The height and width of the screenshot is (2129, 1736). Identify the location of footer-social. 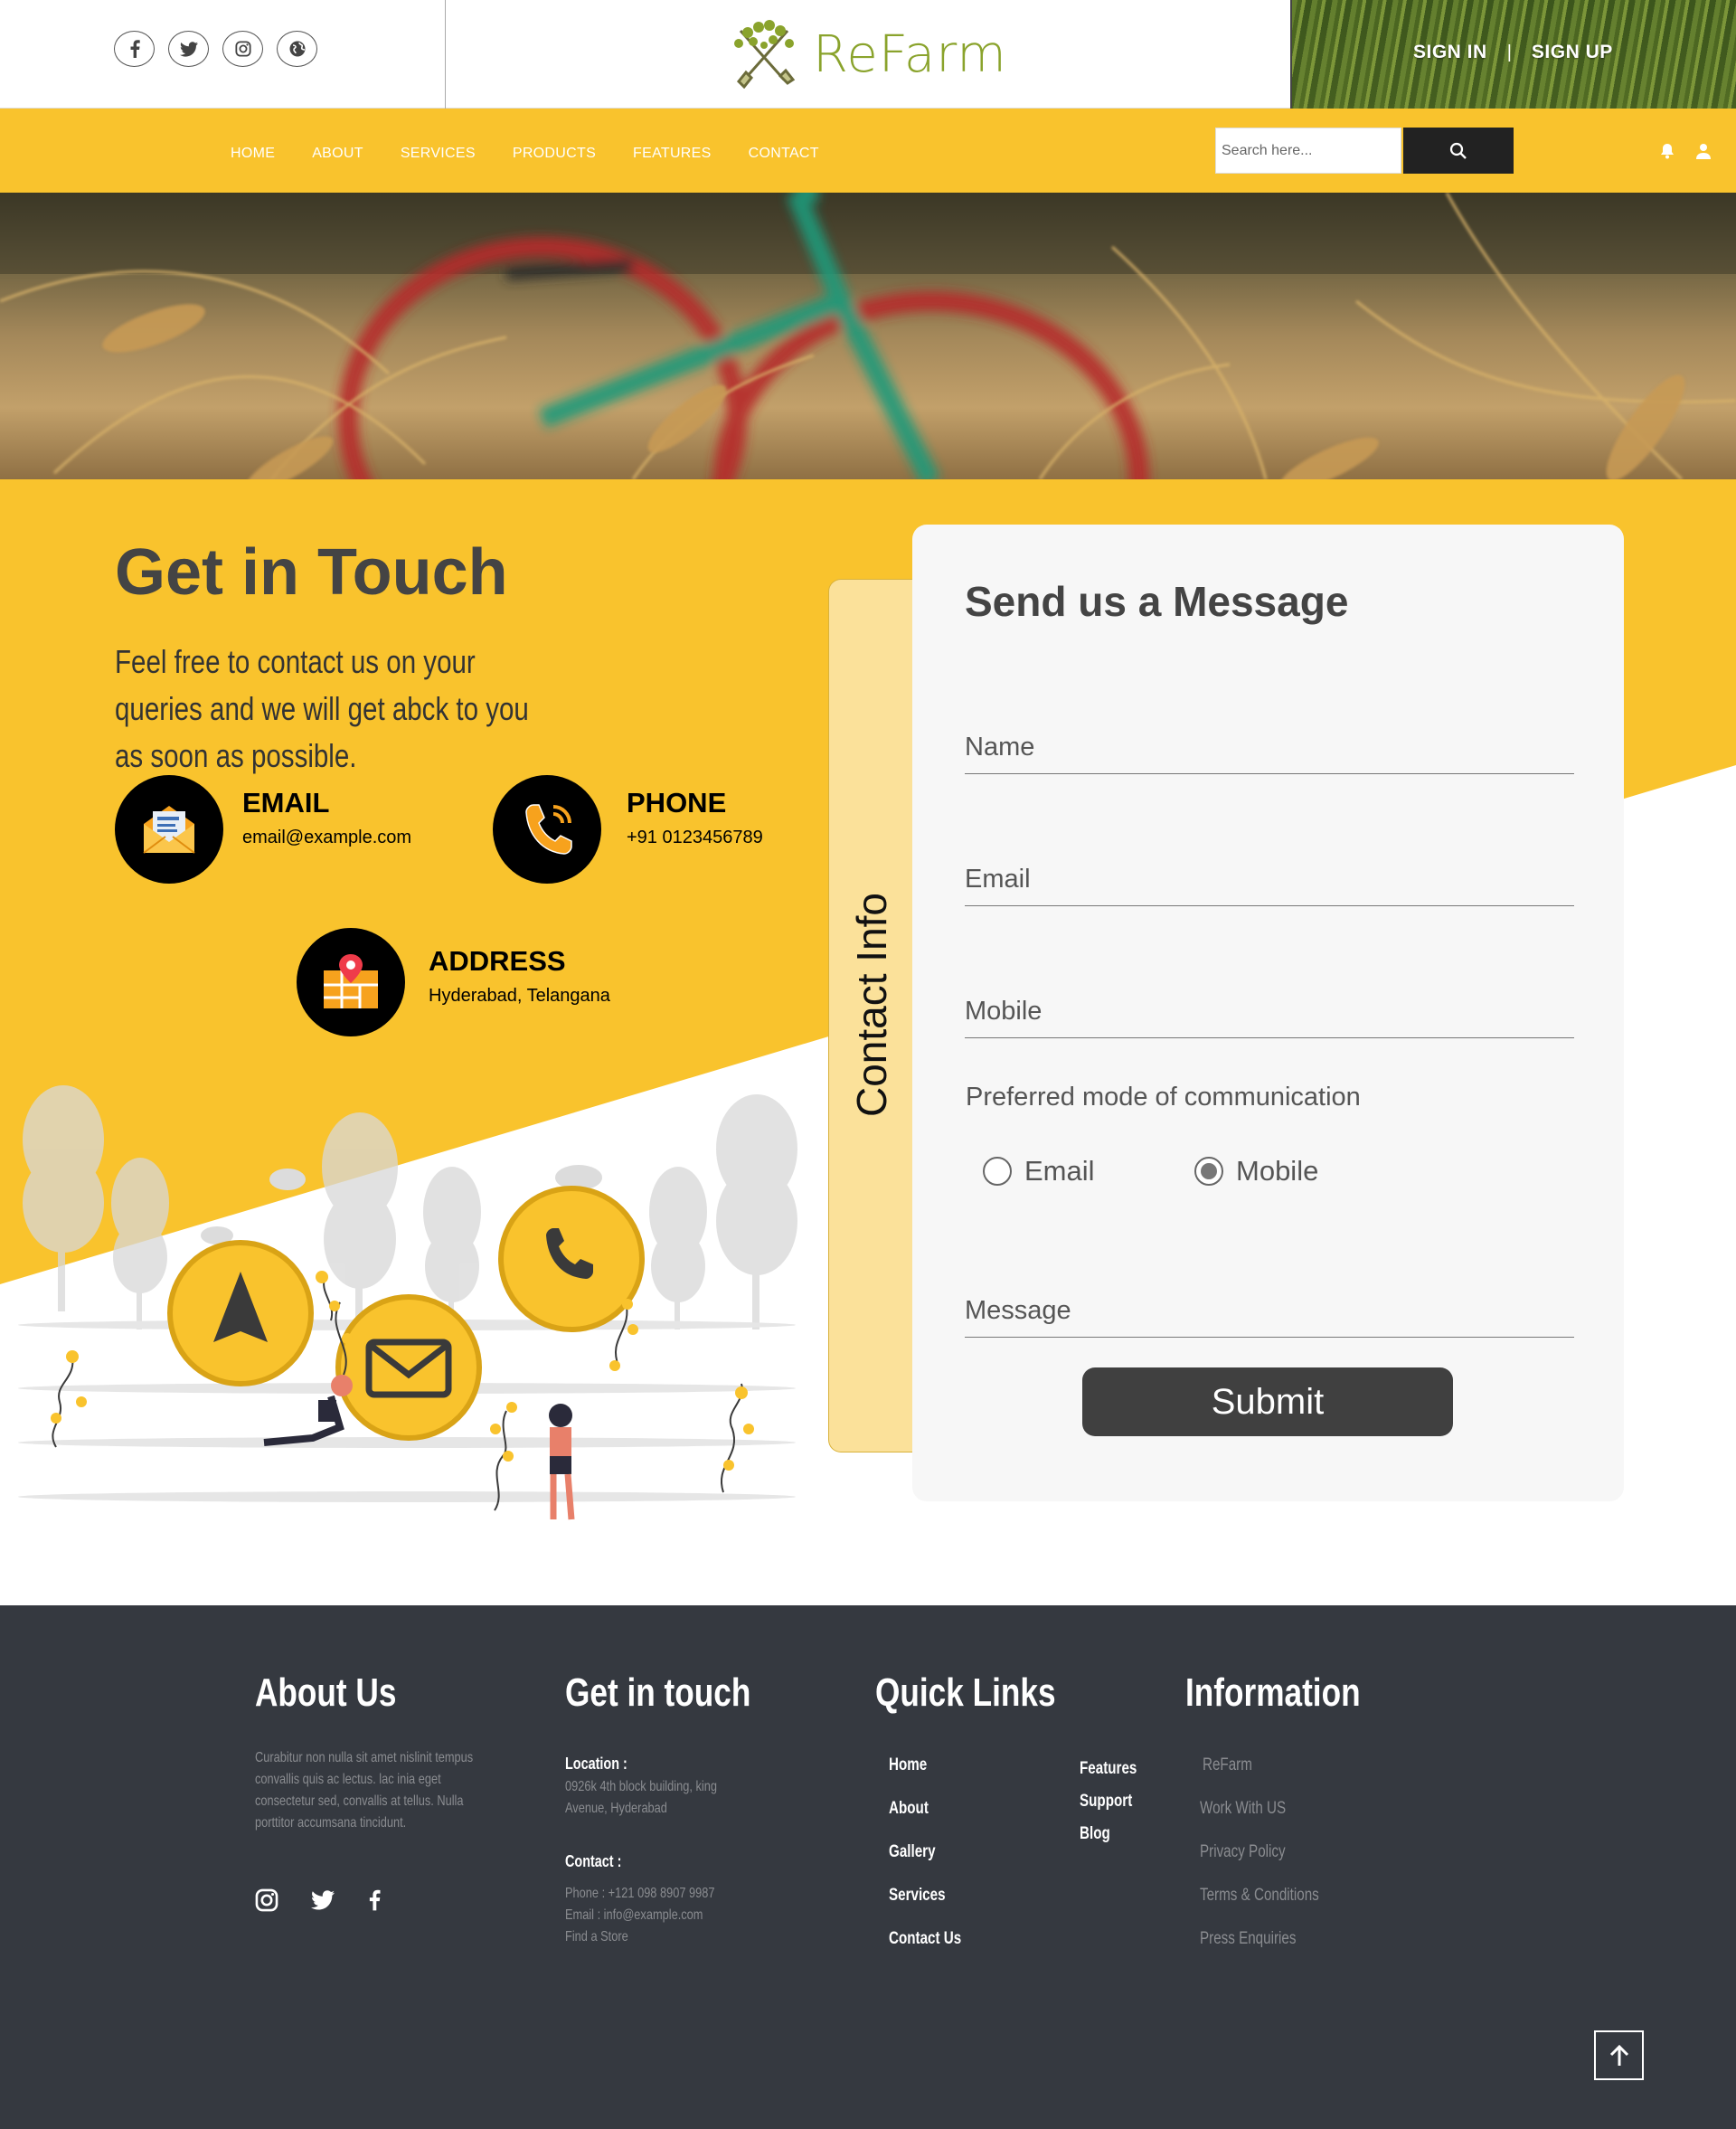
(319, 1901).